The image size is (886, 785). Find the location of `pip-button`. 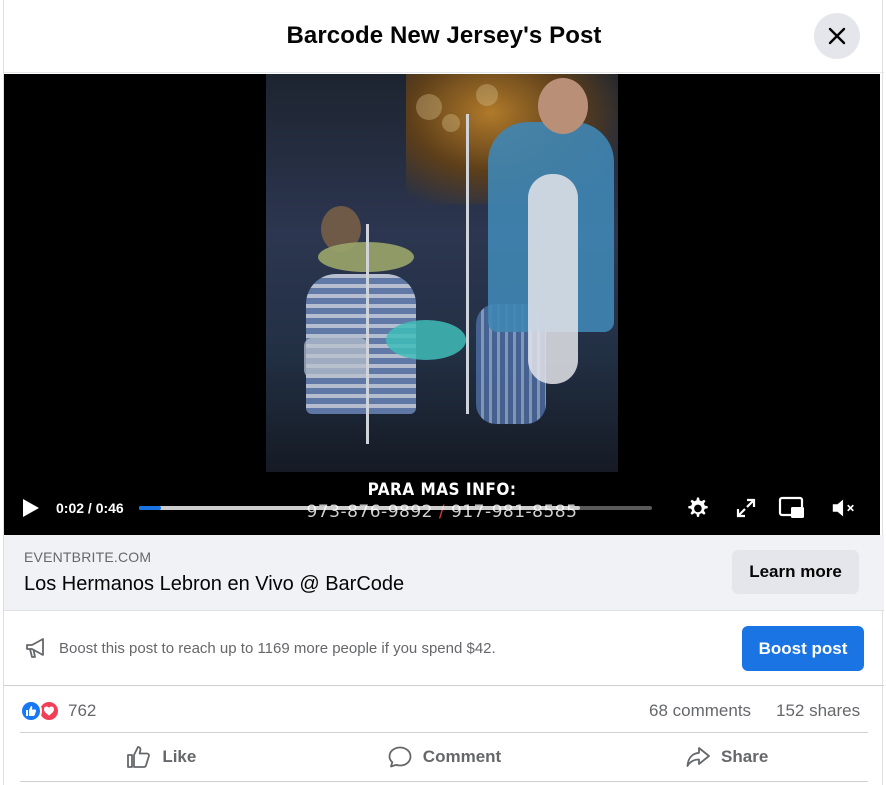

pip-button is located at coordinates (792, 508).